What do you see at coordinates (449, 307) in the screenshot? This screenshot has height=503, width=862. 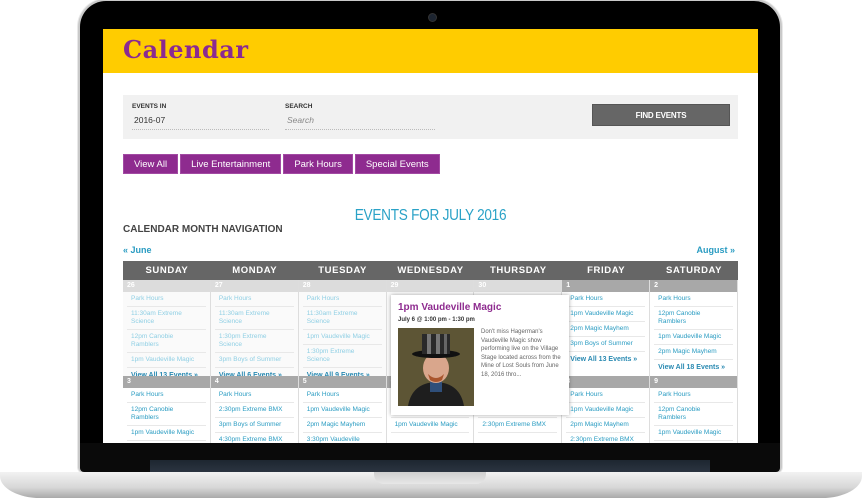 I see `tooltip-title: 1pm Vaudeville Magic` at bounding box center [449, 307].